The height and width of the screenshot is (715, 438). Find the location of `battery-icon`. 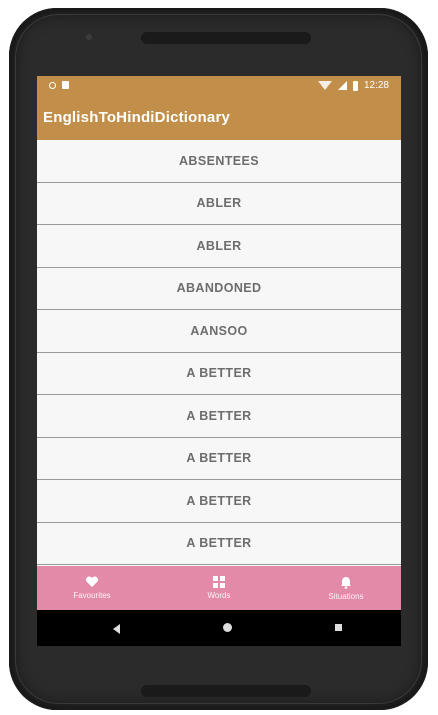

battery-icon is located at coordinates (355, 85).